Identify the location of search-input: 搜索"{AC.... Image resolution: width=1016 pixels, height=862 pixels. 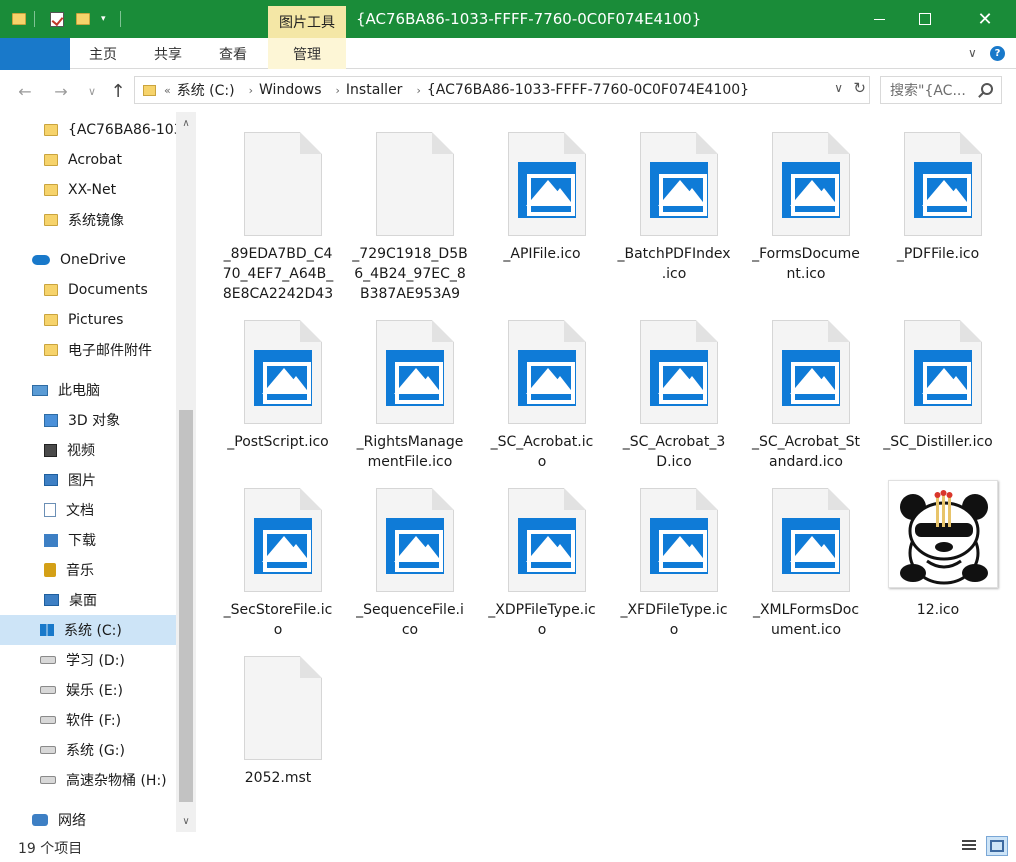
(941, 90).